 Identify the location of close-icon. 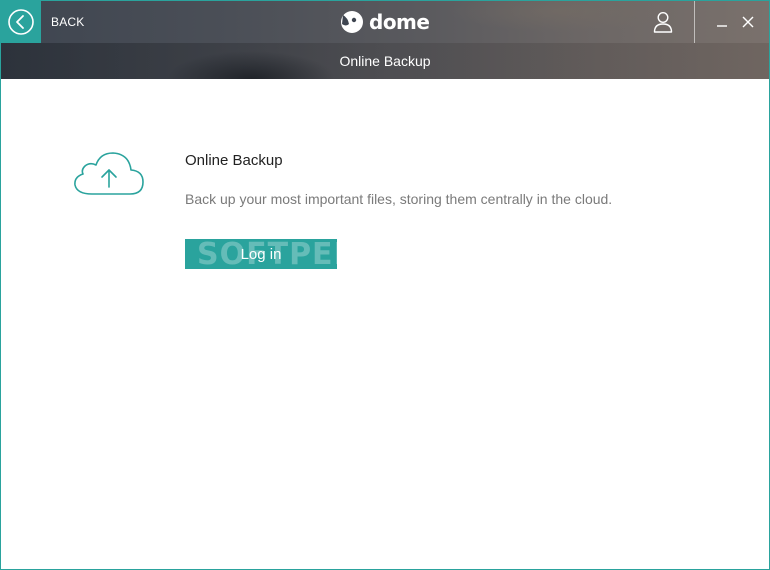
(748, 22).